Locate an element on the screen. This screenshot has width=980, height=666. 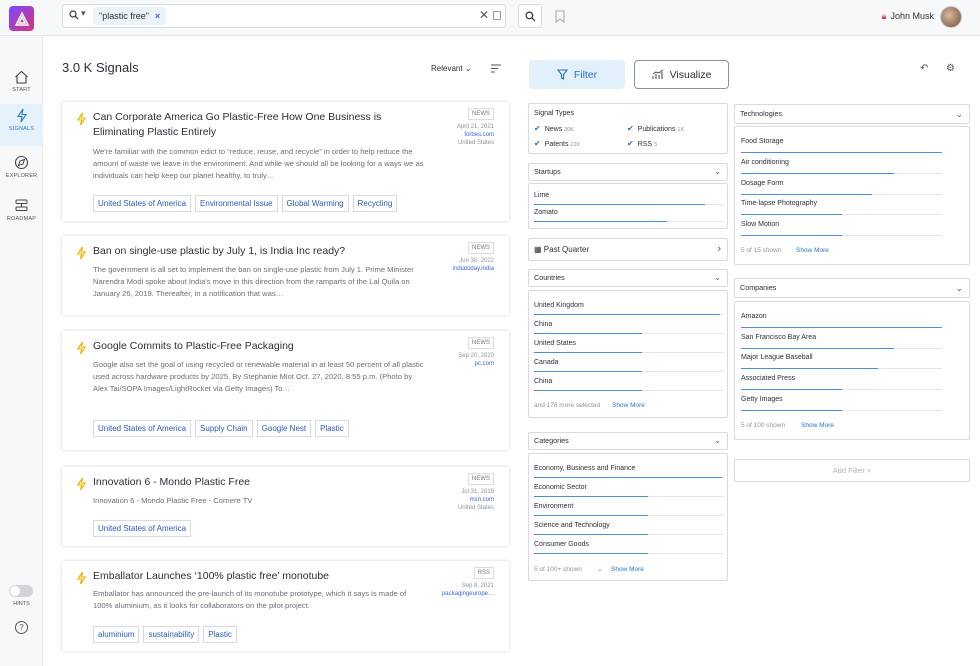
gear-icon: ⚙︎ is located at coordinates (950, 68).